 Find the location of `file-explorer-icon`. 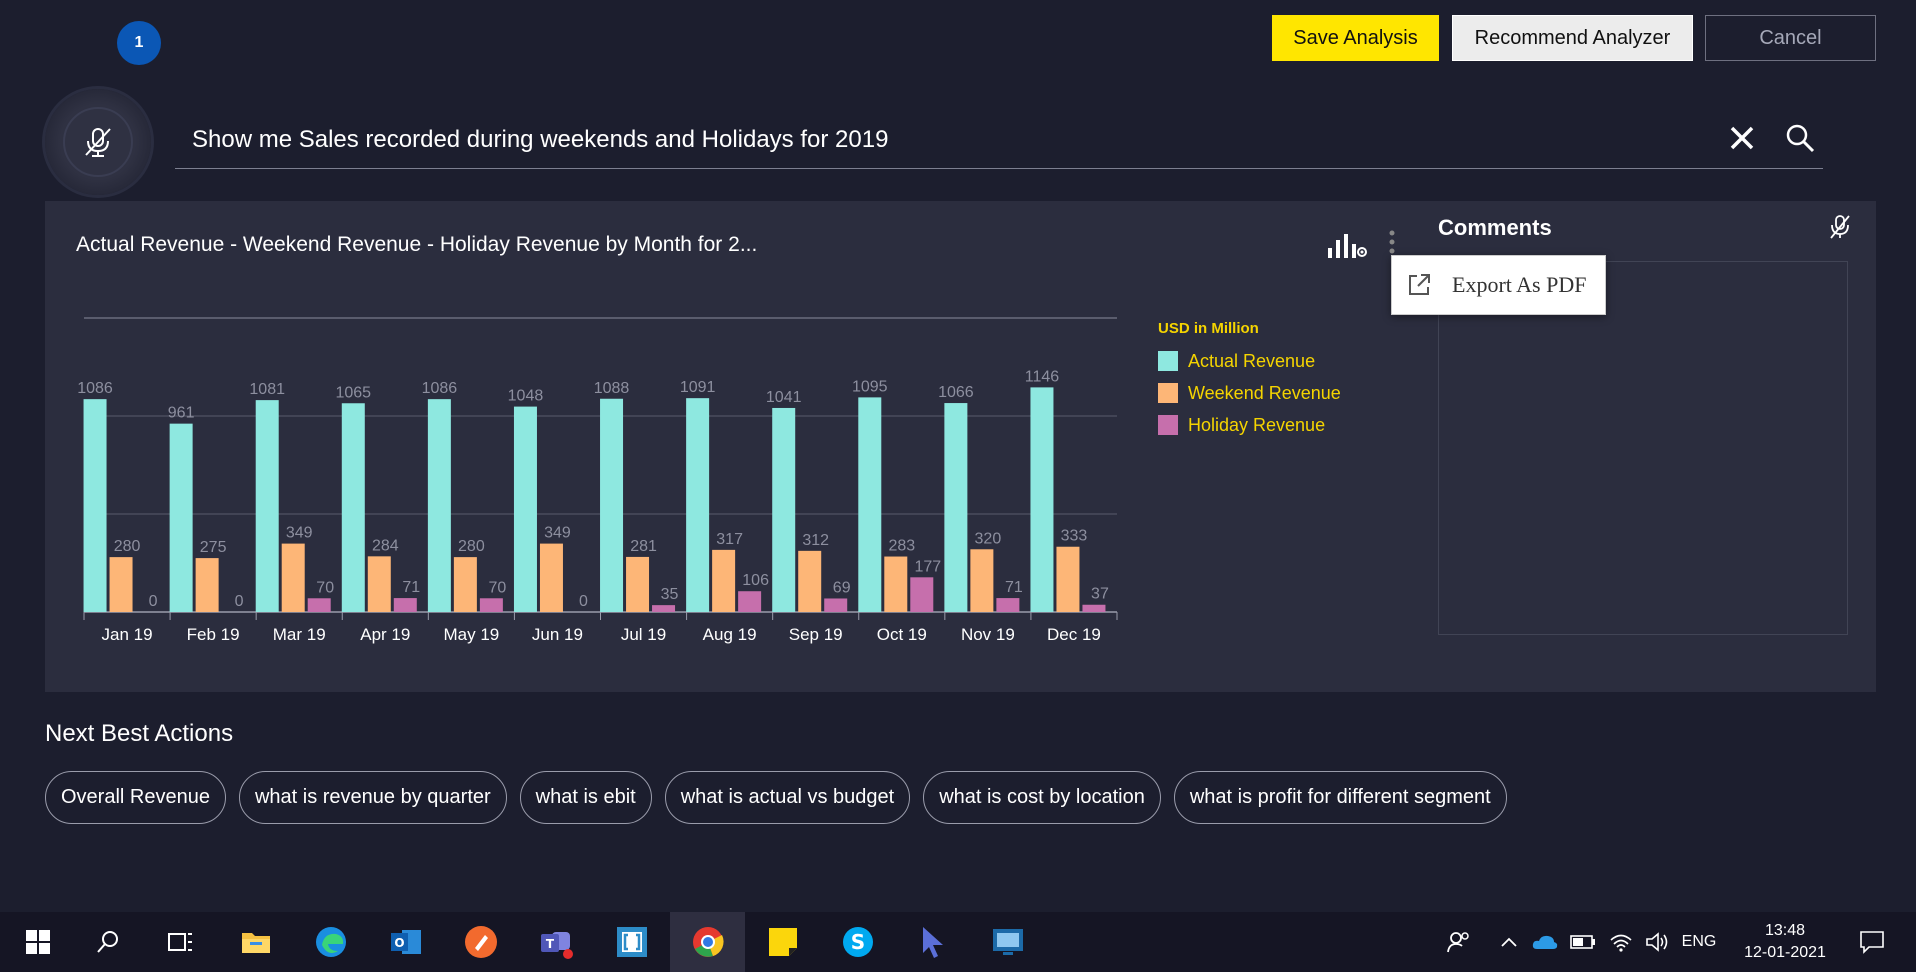

file-explorer-icon is located at coordinates (255, 942).